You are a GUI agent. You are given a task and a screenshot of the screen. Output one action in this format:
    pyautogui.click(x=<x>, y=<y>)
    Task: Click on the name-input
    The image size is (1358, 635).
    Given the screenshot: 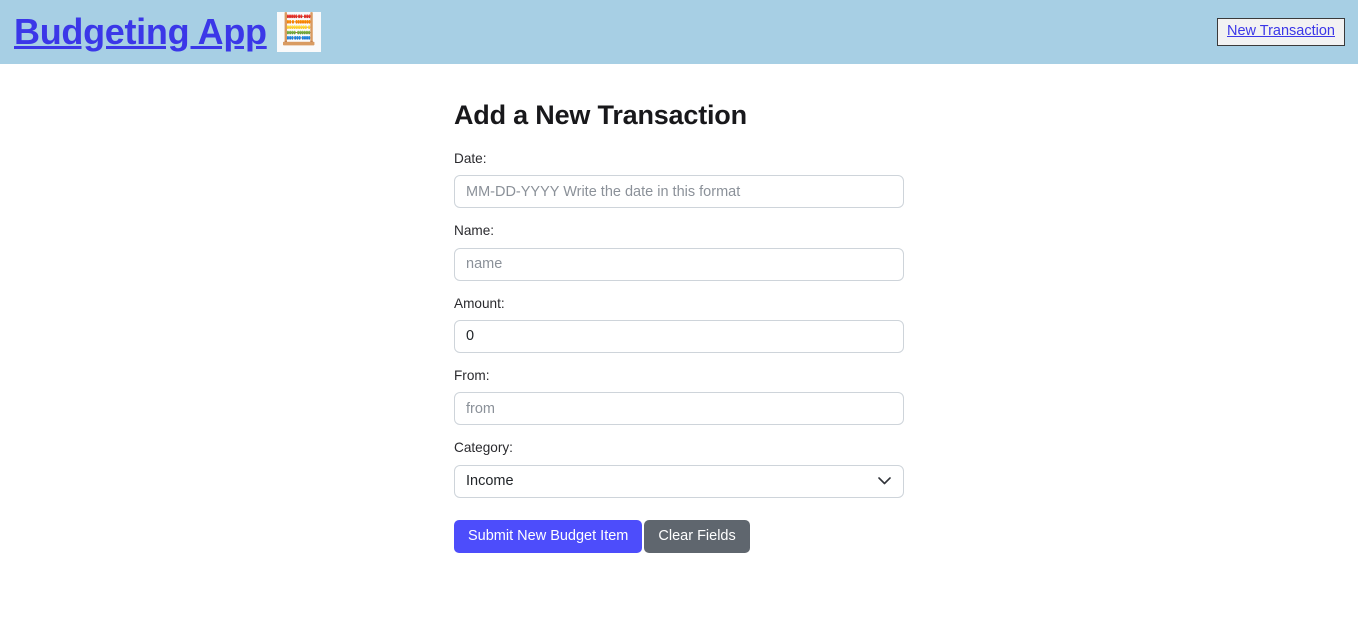 What is the action you would take?
    pyautogui.click(x=679, y=264)
    